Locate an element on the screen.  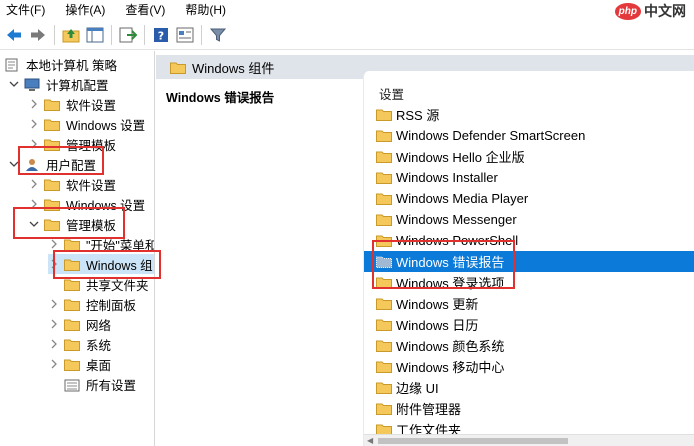
list-item-label: 附件管理器 is located at coordinates (429, 409).